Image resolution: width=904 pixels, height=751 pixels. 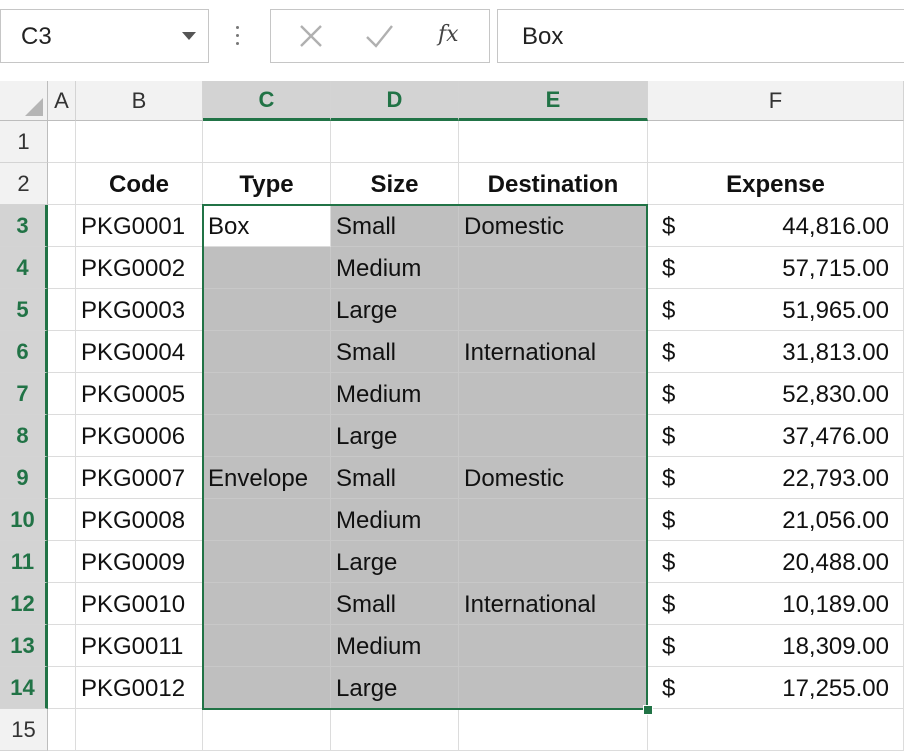 I want to click on cell-b3: PKG0001, so click(x=139, y=226).